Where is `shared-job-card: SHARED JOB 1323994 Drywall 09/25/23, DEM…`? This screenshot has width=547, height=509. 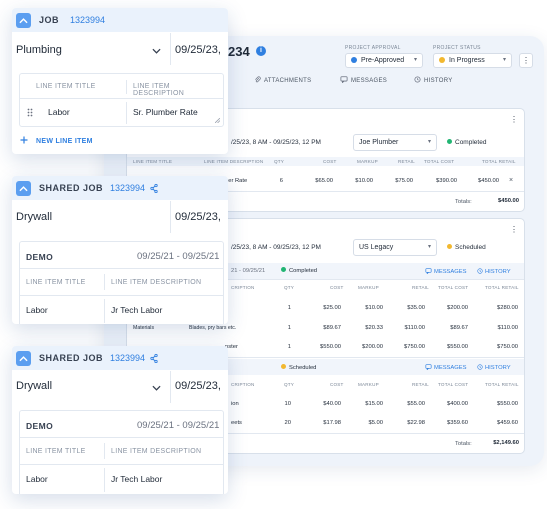
shared-job-card: SHARED JOB 1323994 Drywall 09/25/23, DEM… is located at coordinates (120, 420).